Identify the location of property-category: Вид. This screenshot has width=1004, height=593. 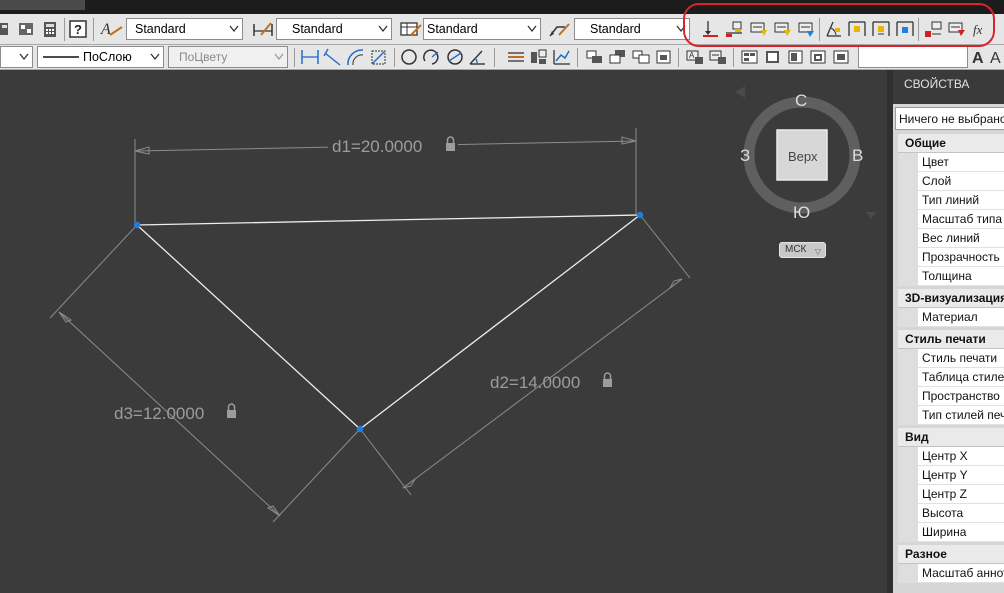
(951, 437).